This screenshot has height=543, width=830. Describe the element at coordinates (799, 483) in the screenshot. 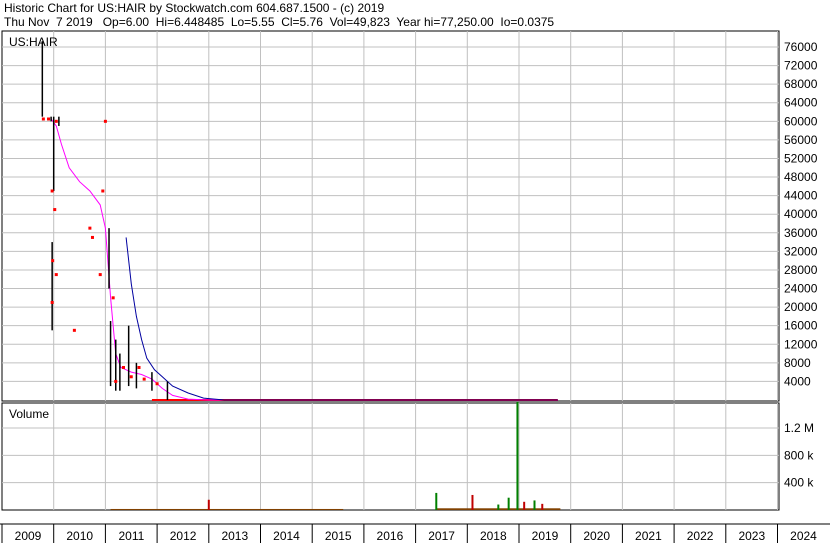

I see `volume-tick-label: 400 k` at that location.